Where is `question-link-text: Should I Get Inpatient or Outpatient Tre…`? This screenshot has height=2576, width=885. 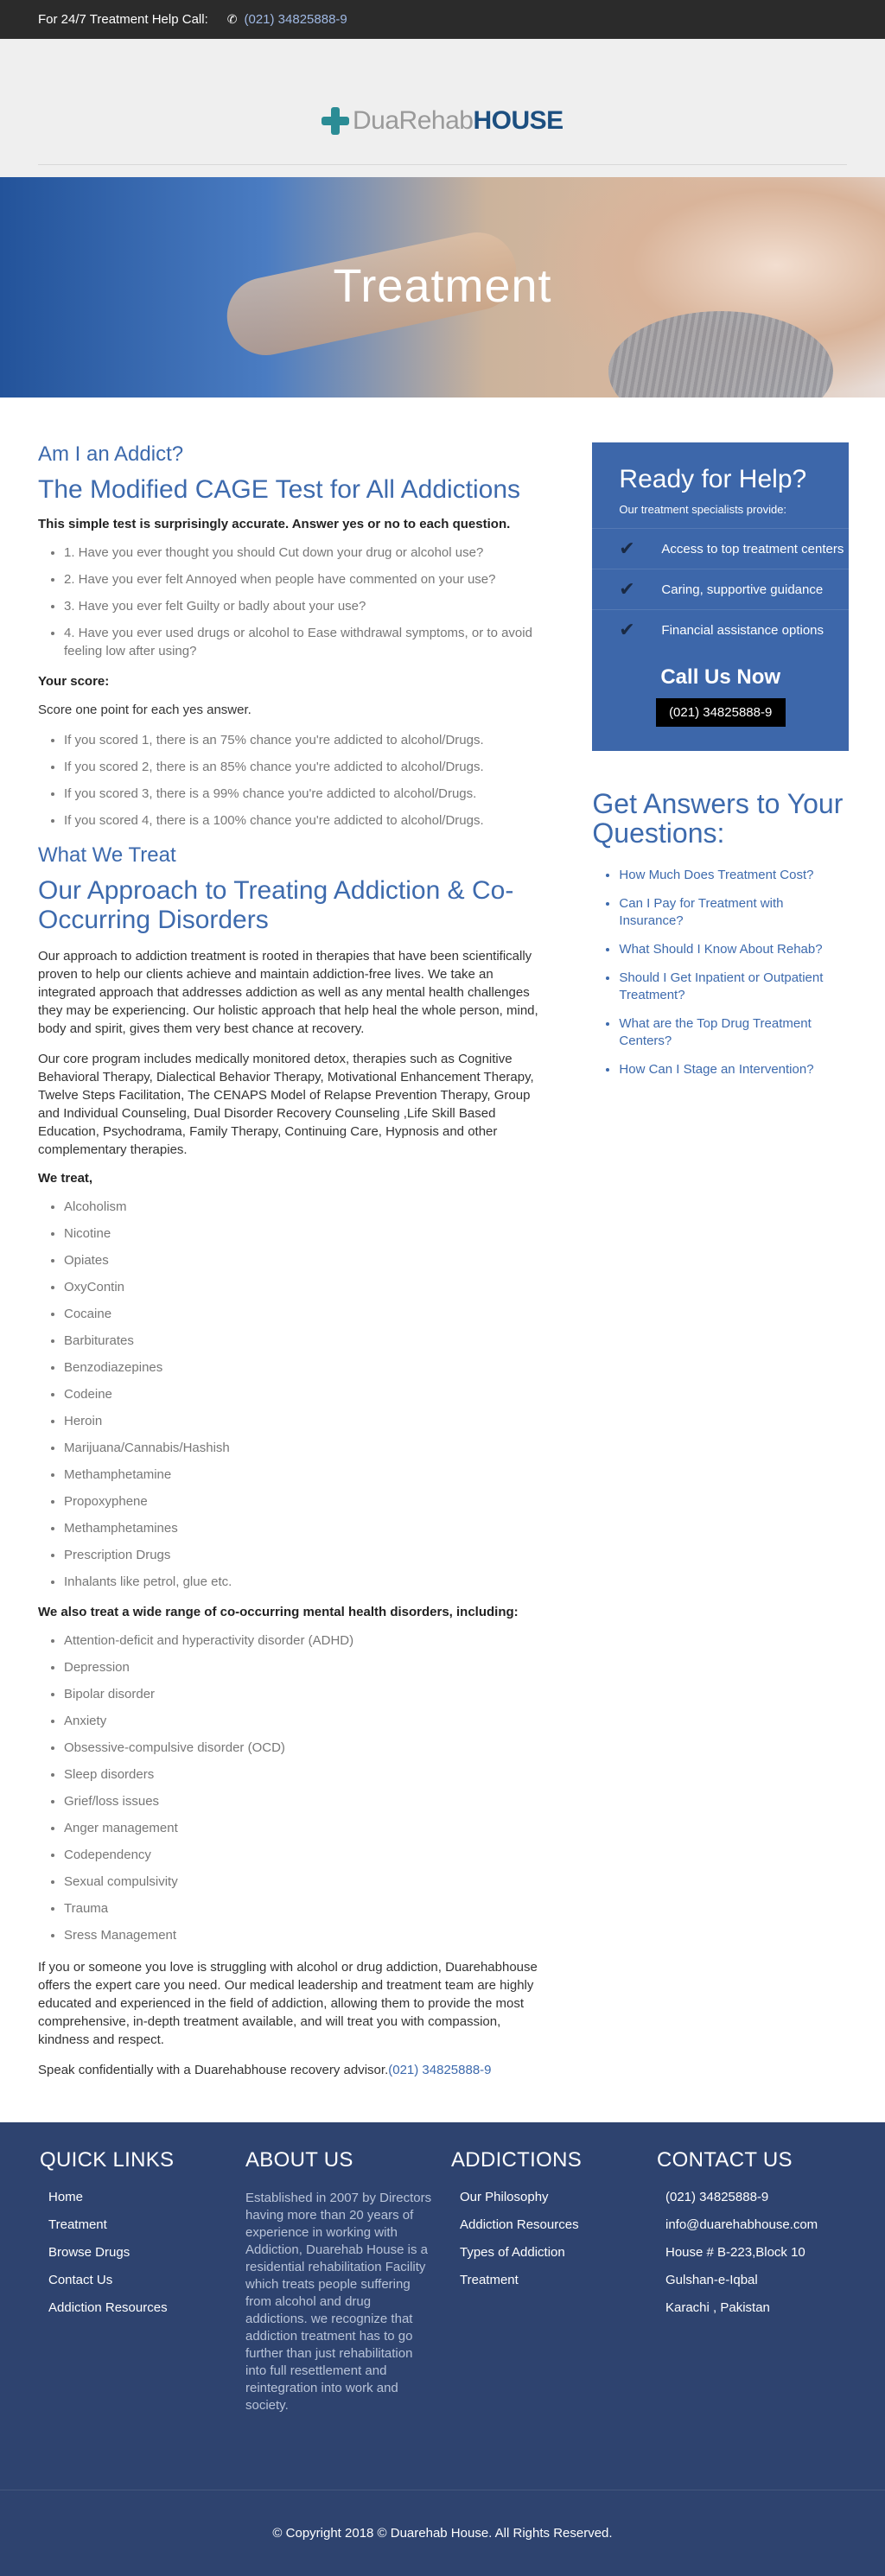 question-link-text: Should I Get Inpatient or Outpatient Tre… is located at coordinates (721, 986).